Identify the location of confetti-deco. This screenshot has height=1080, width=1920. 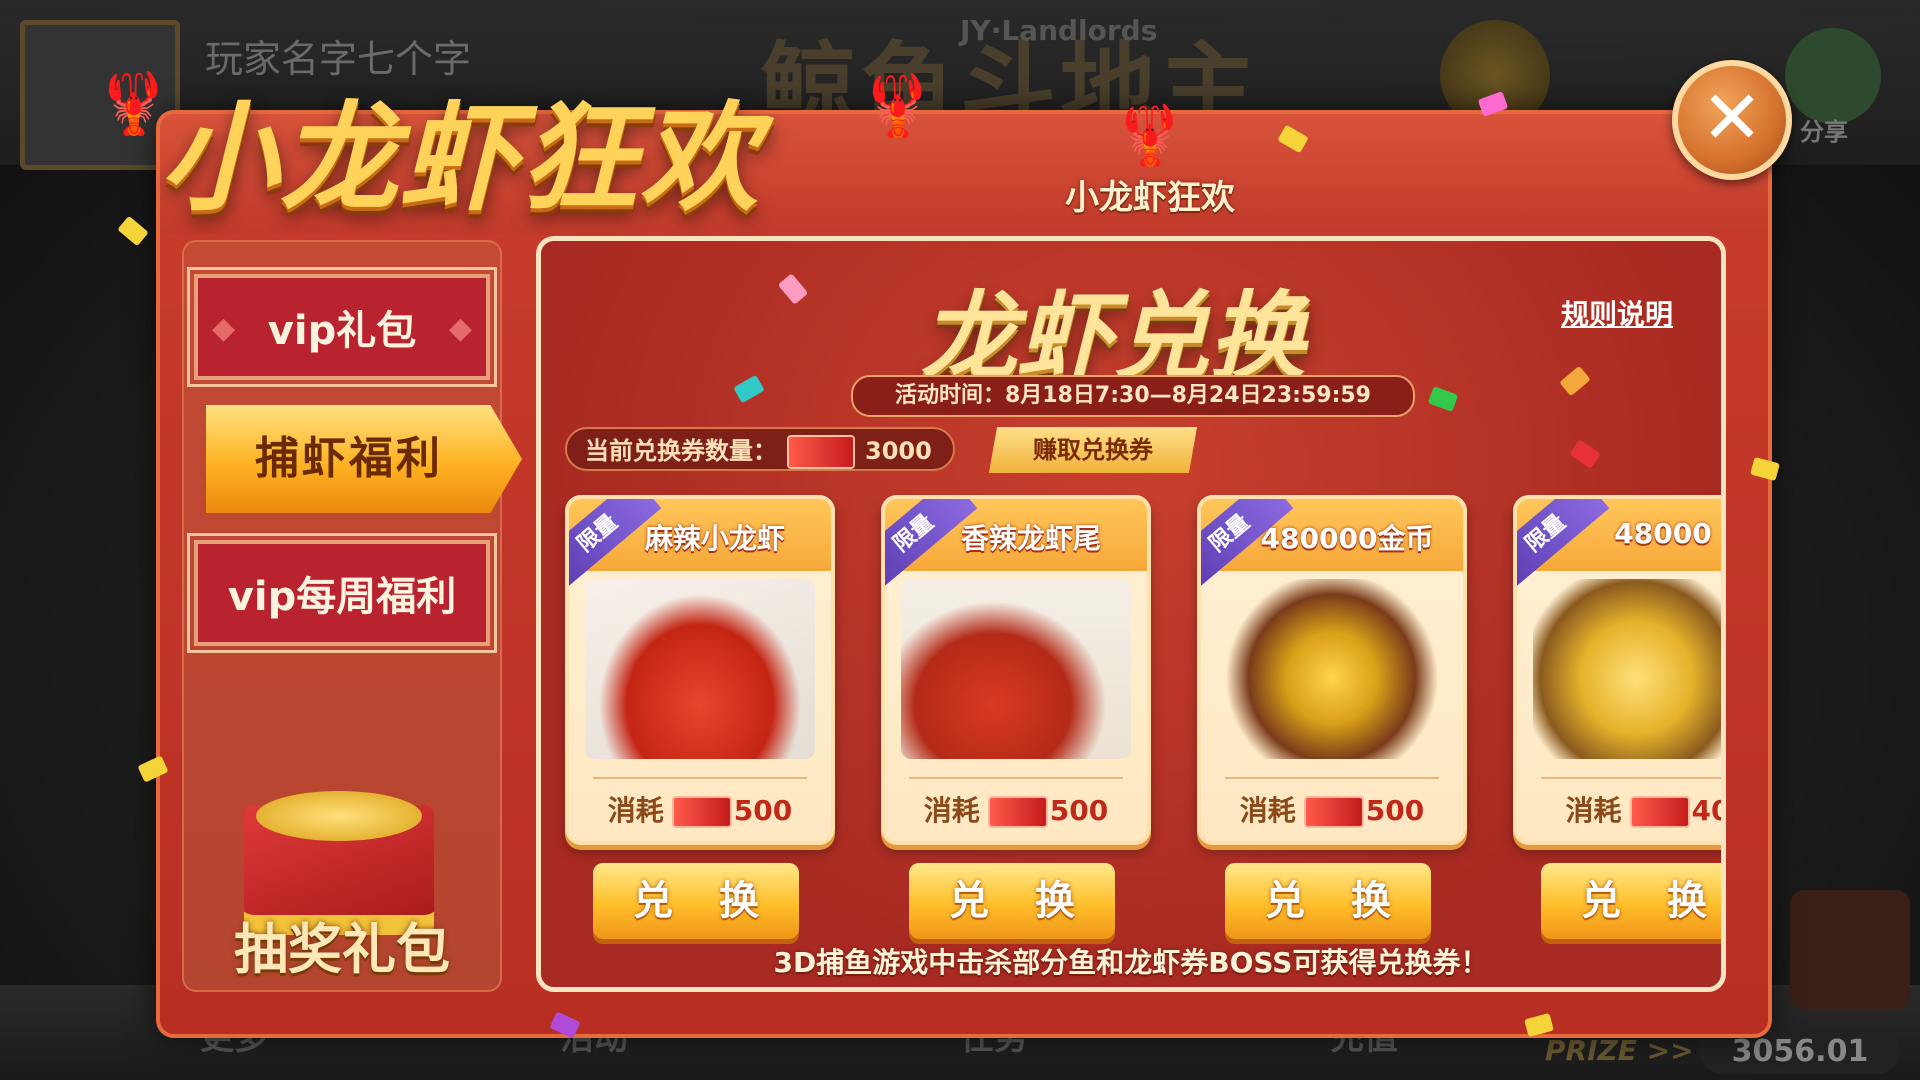
(133, 231).